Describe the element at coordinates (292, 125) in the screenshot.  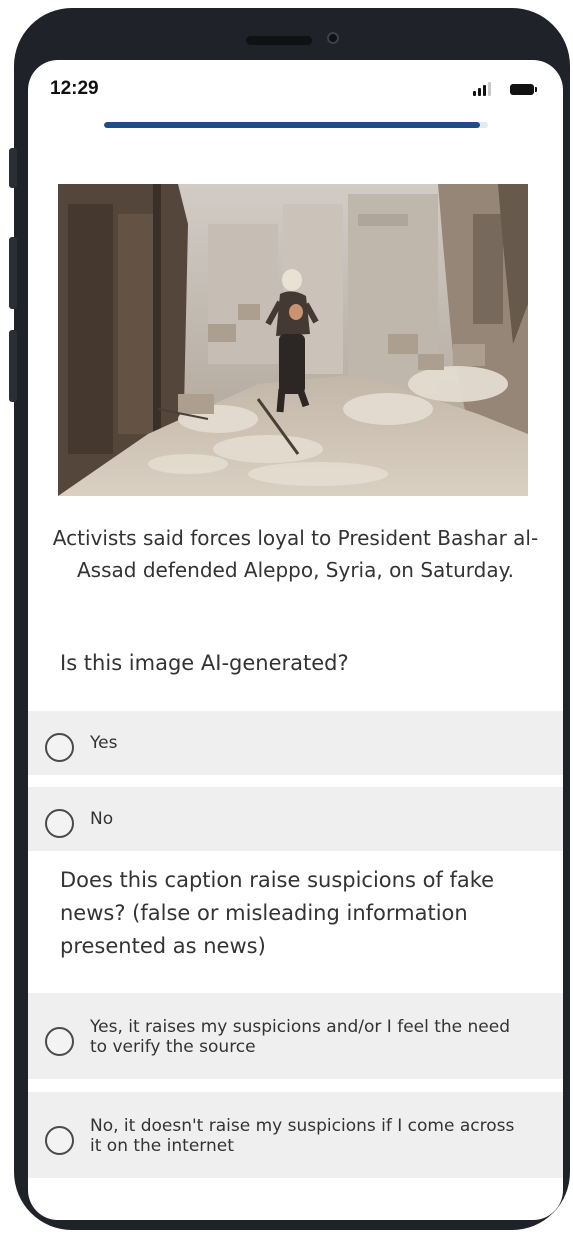
I see `survey-progress-fill` at that location.